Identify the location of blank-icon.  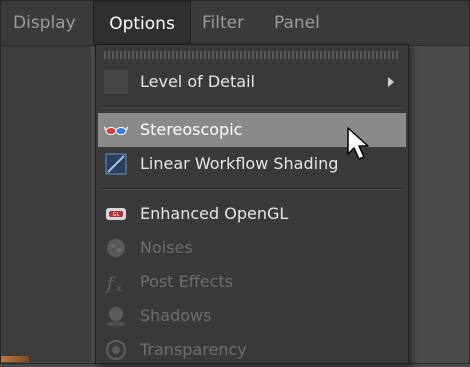
(116, 82).